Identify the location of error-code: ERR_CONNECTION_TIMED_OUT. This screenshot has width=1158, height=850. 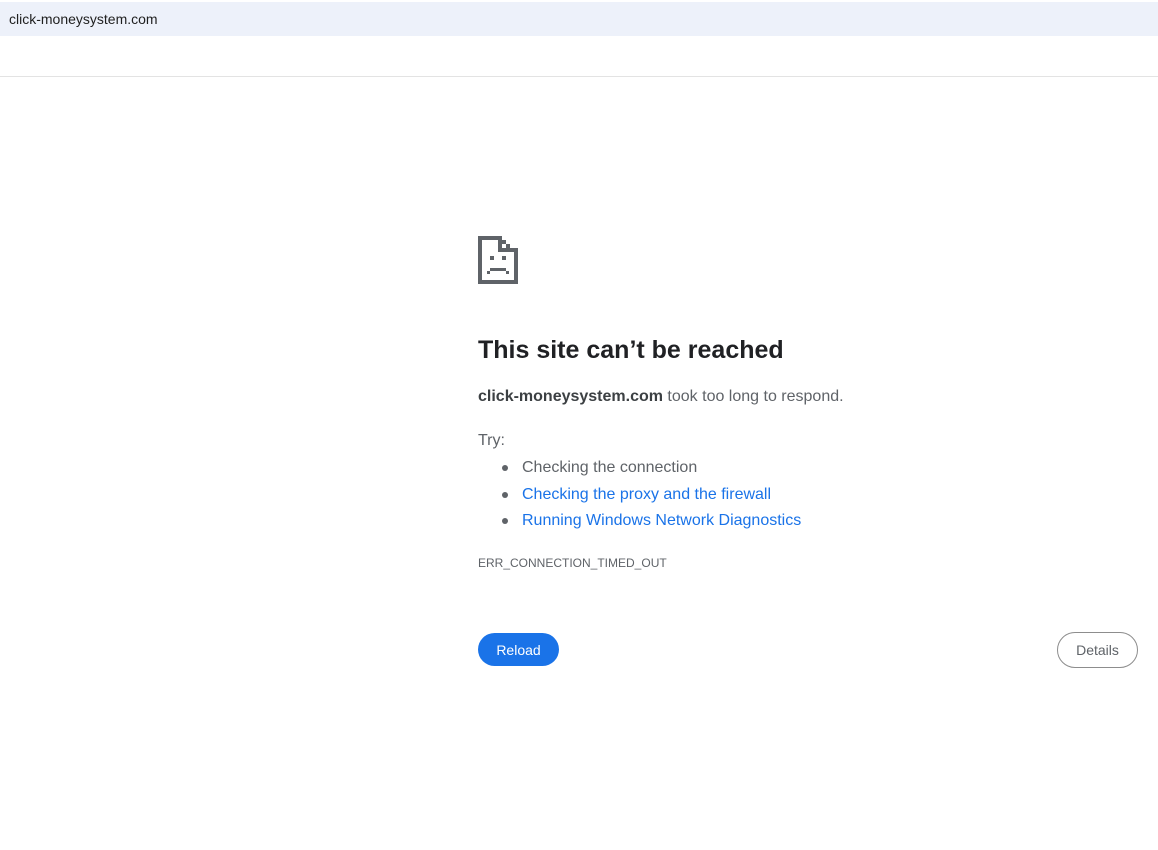
(572, 563).